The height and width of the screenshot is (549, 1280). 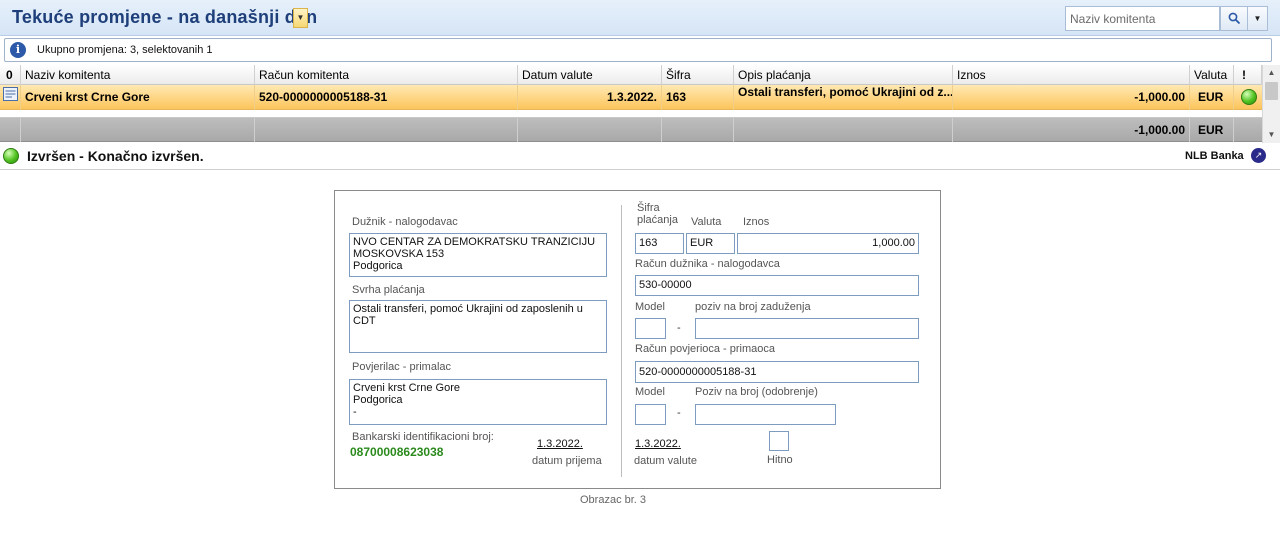 What do you see at coordinates (705, 349) in the screenshot?
I see `racun-povjerioca-label: Račun povjerioca - primaoca` at bounding box center [705, 349].